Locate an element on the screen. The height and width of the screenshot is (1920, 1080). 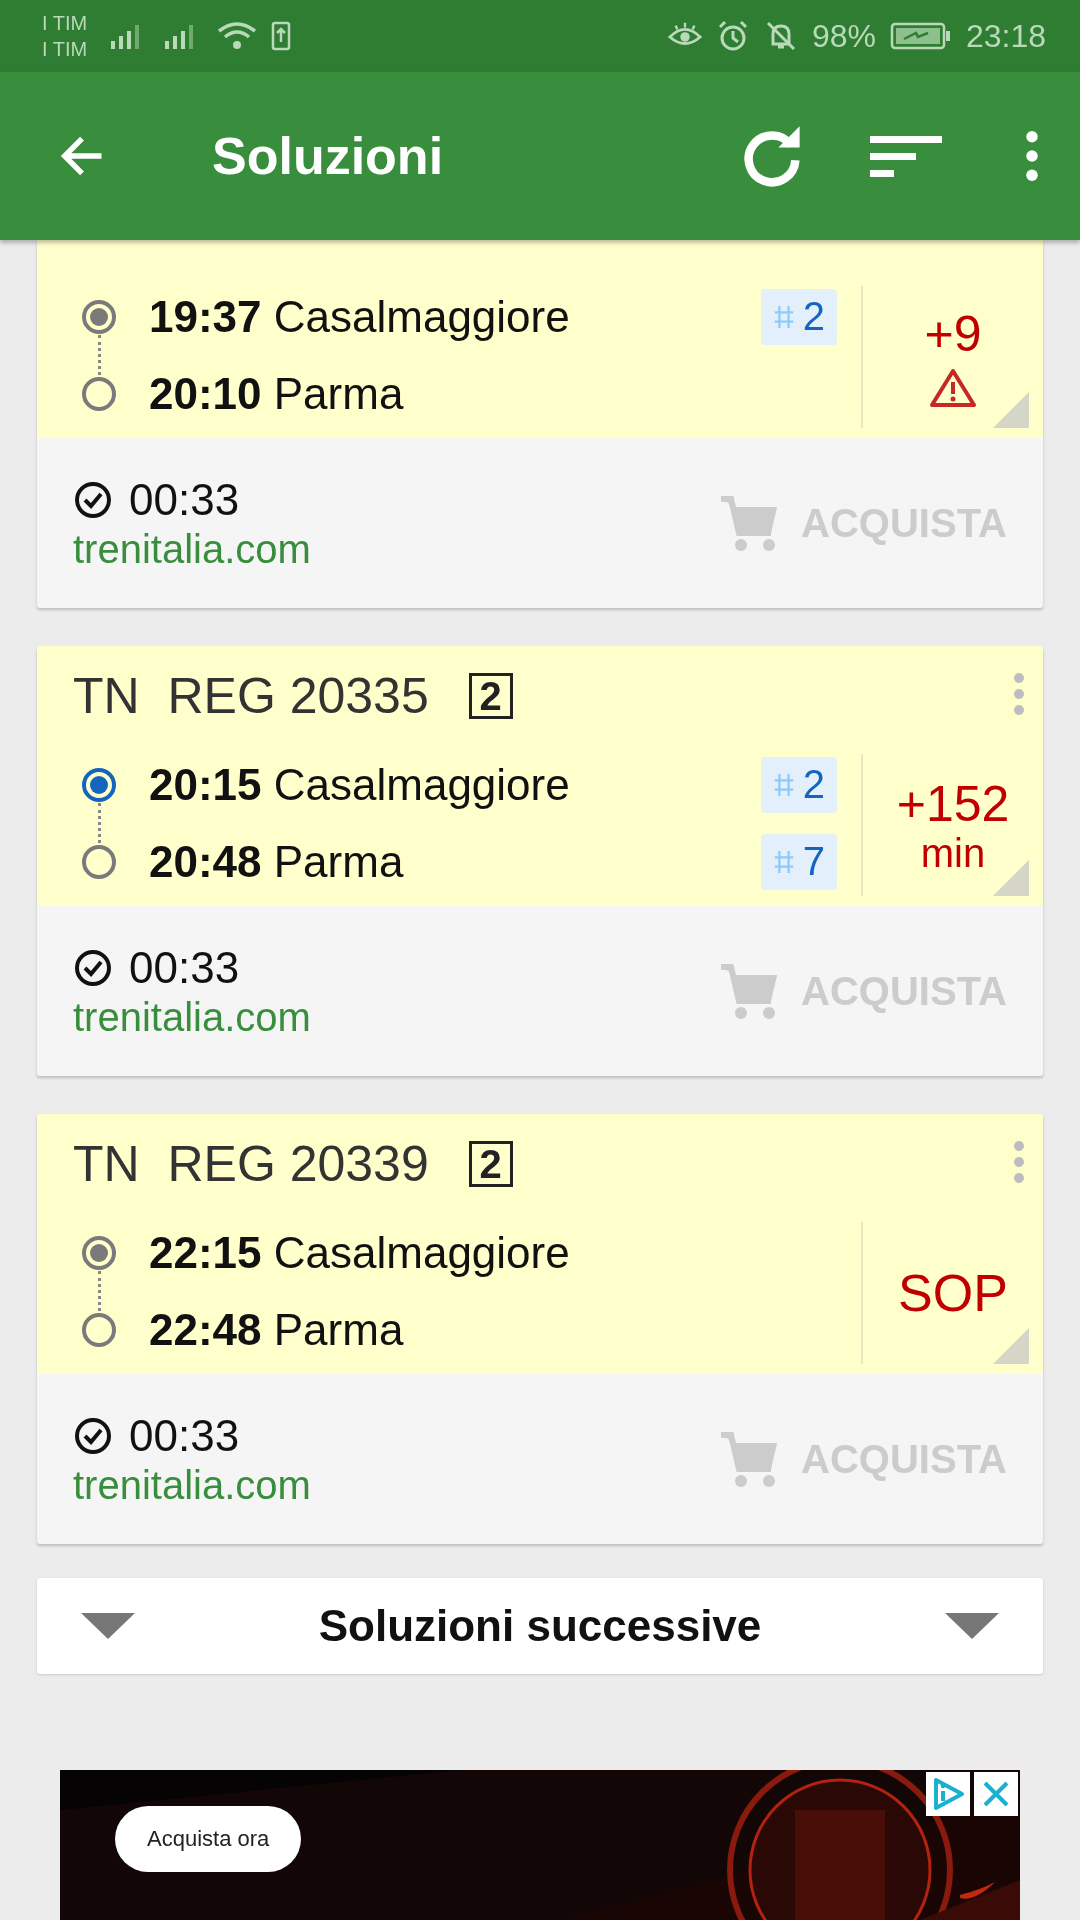
ad-banner: Acquista ora is located at coordinates (540, 1845).